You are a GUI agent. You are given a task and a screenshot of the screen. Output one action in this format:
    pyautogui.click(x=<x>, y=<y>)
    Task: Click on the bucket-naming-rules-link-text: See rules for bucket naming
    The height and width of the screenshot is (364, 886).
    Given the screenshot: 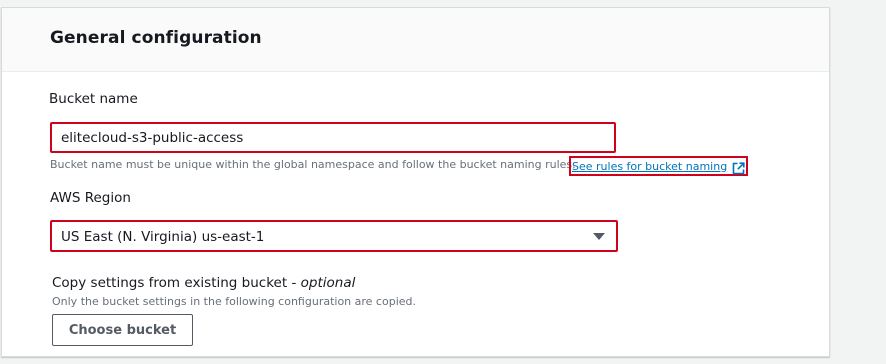 What is the action you would take?
    pyautogui.click(x=649, y=166)
    